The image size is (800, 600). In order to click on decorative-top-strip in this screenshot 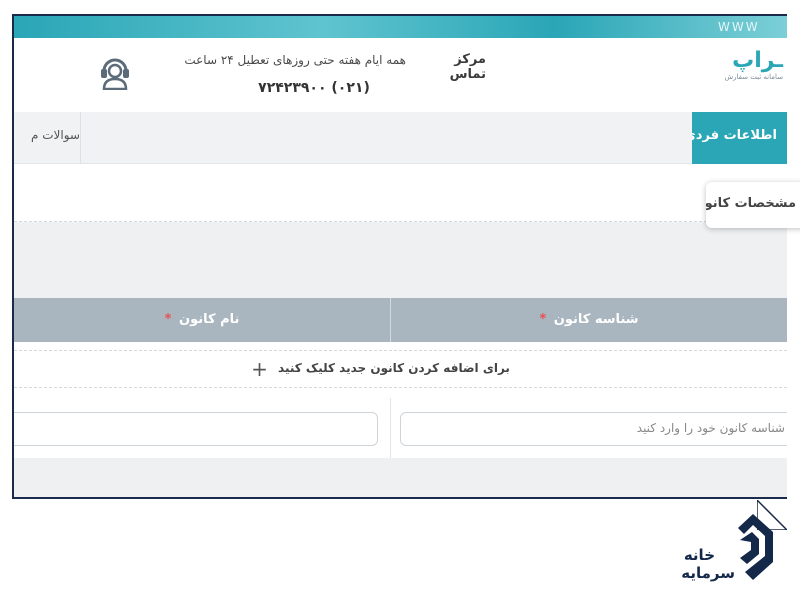, I will do `click(400, 27)`.